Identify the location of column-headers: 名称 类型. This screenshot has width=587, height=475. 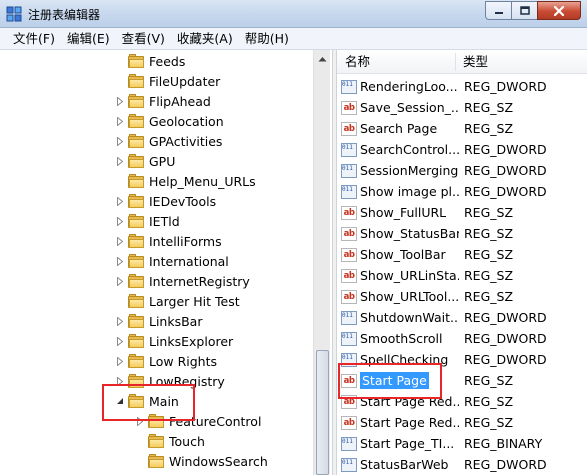
(462, 62).